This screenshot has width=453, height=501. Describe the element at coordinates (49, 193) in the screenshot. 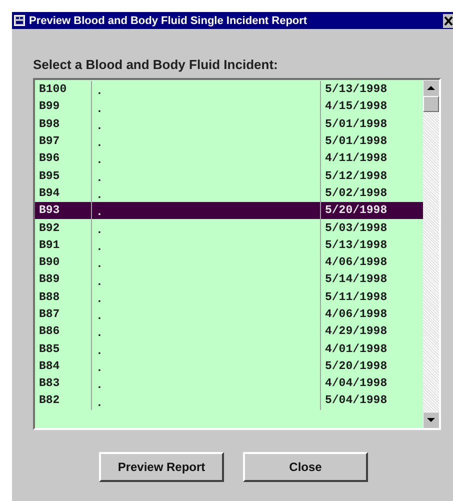

I see `incident-id: B94` at that location.